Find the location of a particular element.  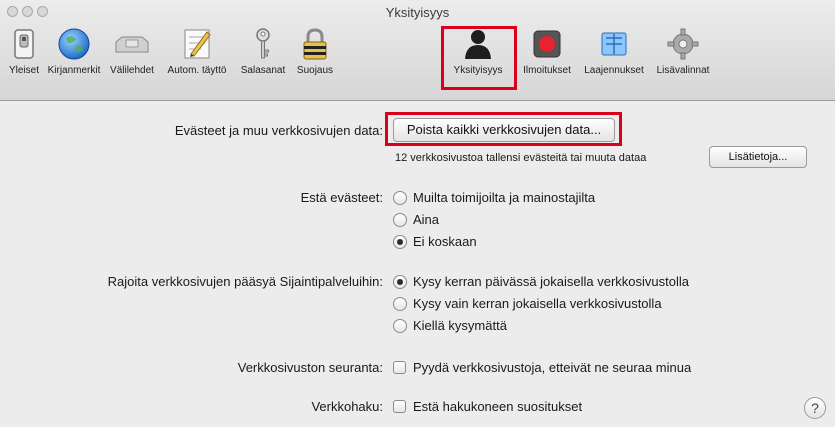

tab-label: Laajennukset is located at coordinates (614, 70).